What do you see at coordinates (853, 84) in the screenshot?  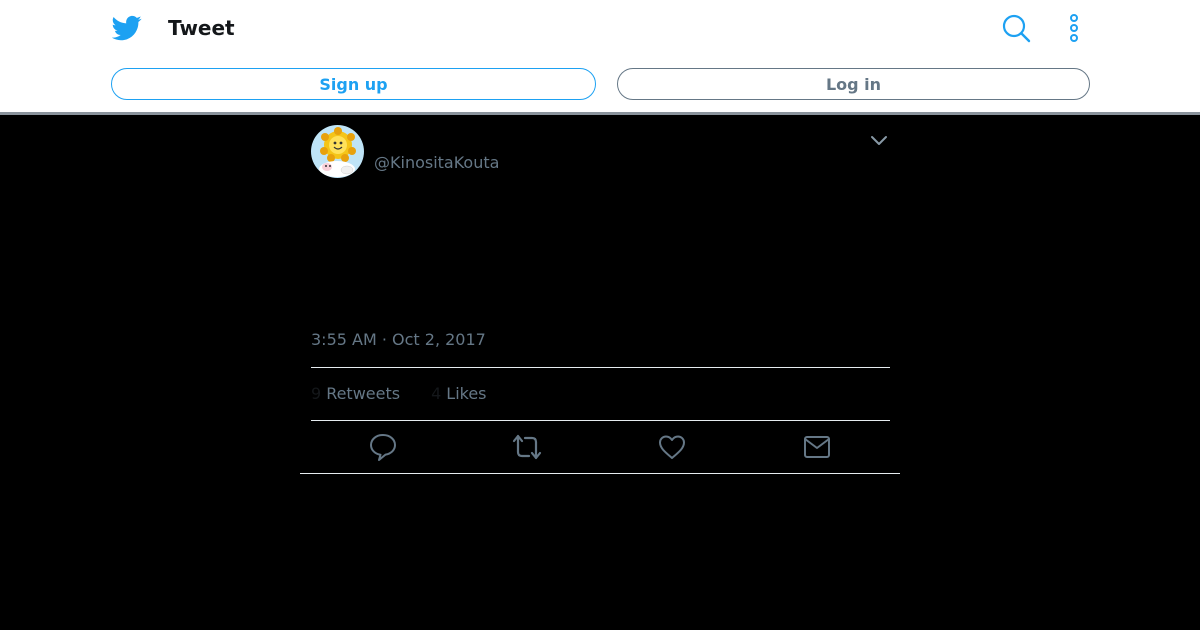 I see `login-button: Log in` at bounding box center [853, 84].